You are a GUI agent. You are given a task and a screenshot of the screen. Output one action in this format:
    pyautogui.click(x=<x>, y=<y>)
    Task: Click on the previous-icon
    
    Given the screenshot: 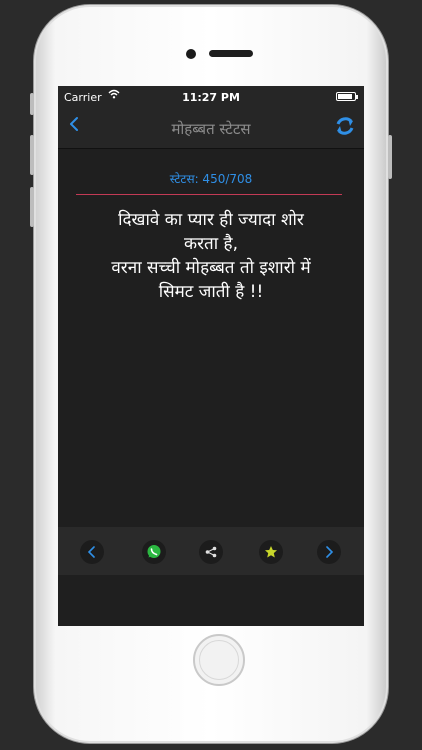 What is the action you would take?
    pyautogui.click(x=92, y=552)
    